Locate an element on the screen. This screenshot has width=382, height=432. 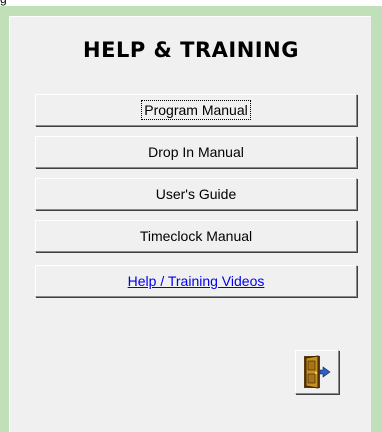
drop-in-manual-button: Drop In Manual is located at coordinates (196, 152).